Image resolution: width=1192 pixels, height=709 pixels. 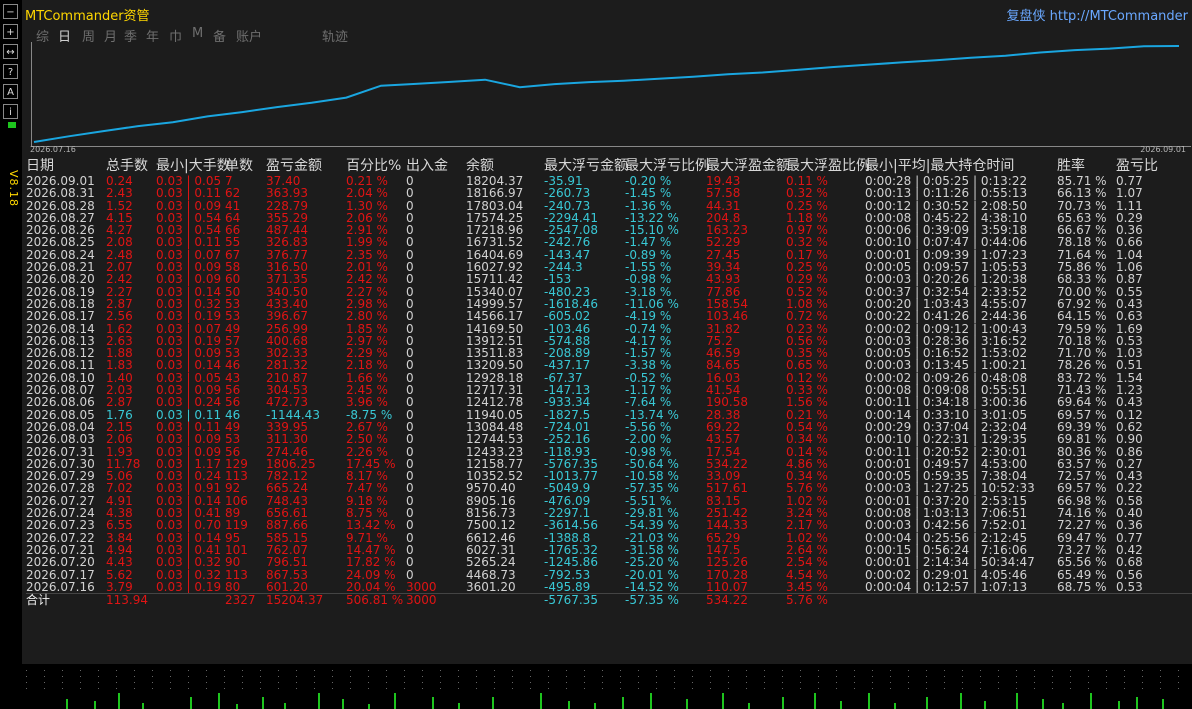 I want to click on cell-col-10: 103.46, so click(x=727, y=316).